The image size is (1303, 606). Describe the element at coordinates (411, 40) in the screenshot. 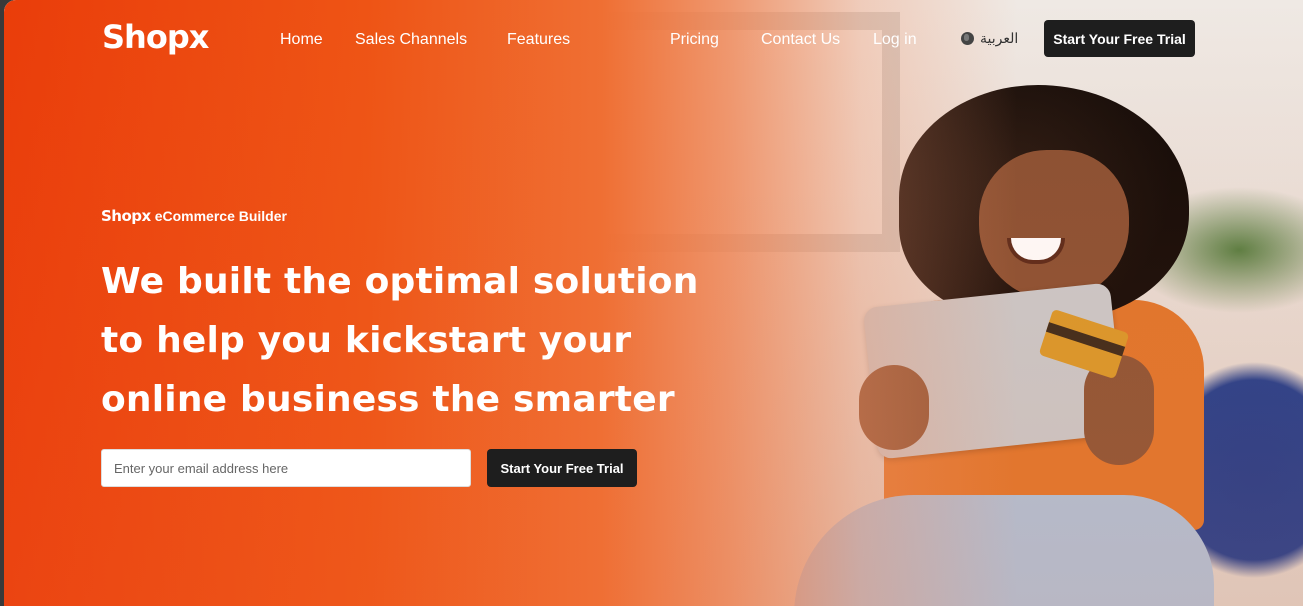

I see `nav-sales-channels: Sales Channels` at that location.